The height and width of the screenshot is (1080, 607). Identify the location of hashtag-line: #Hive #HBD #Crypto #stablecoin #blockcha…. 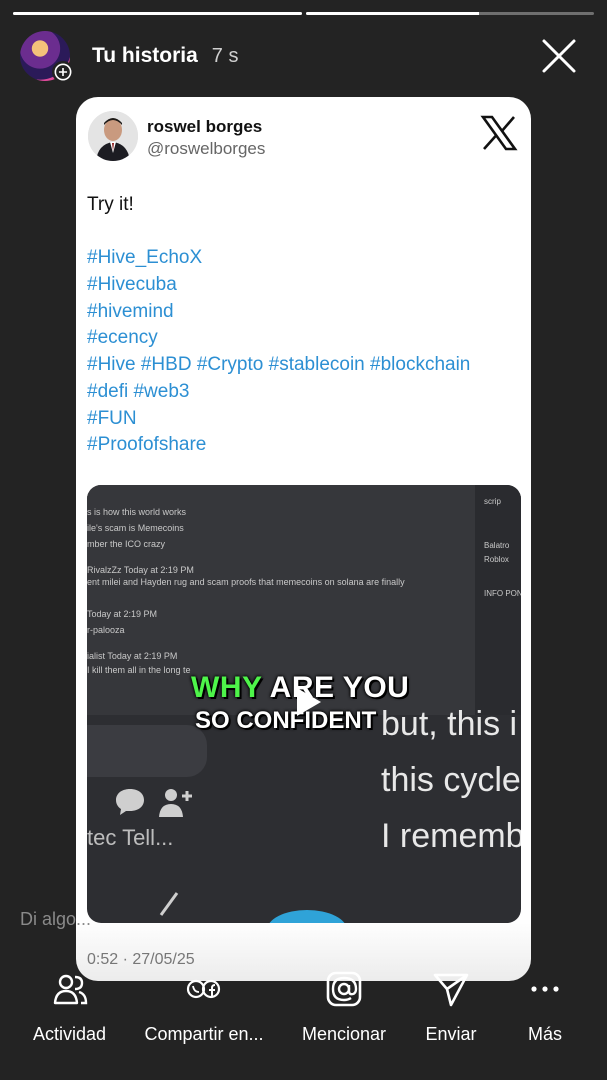
(278, 365).